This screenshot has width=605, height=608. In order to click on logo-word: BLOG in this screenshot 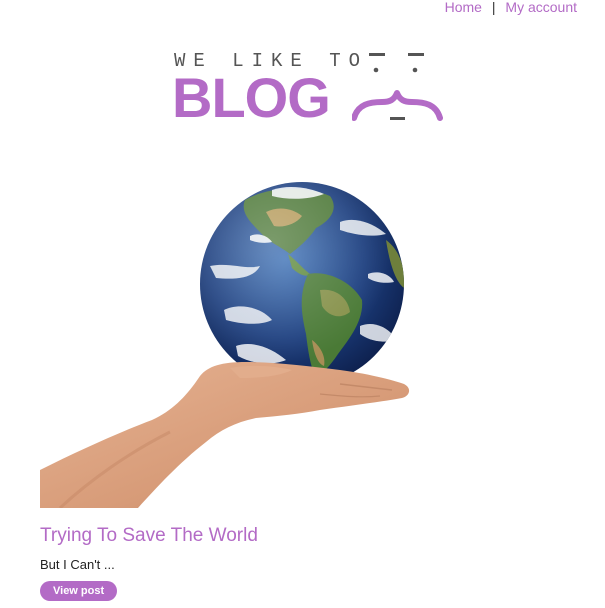, I will do `click(251, 97)`.